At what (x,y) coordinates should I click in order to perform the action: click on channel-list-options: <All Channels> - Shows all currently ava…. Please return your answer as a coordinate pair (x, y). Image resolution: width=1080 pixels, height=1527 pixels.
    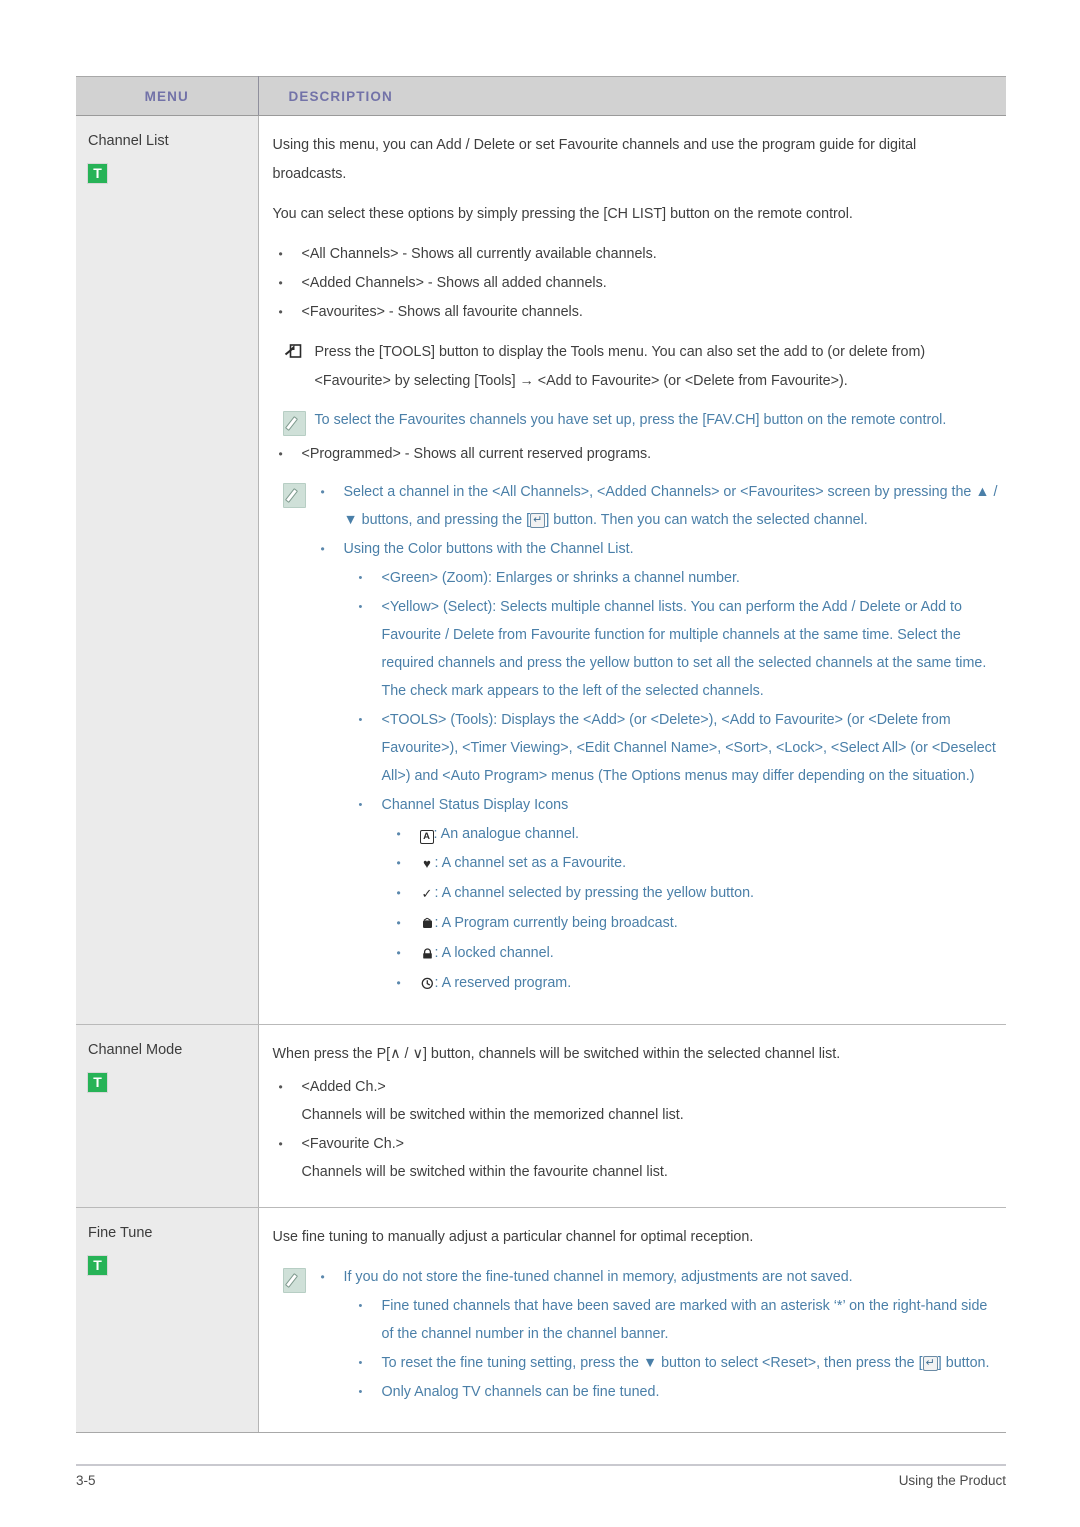
    Looking at the image, I should click on (637, 283).